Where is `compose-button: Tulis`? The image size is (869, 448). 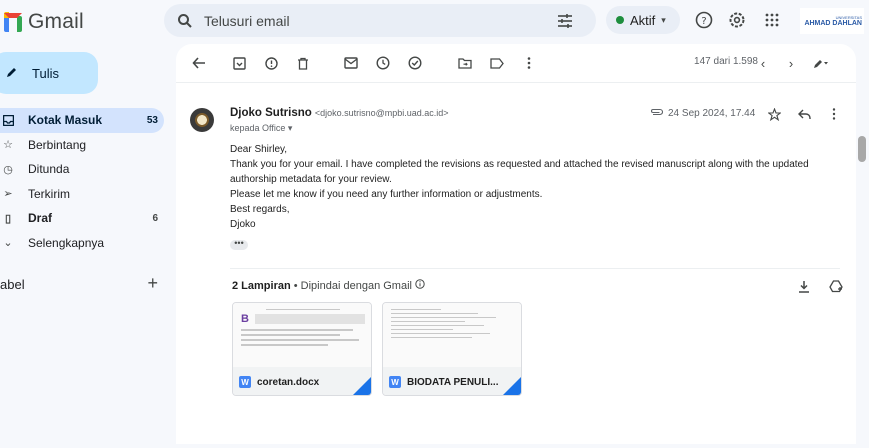 compose-button: Tulis is located at coordinates (49, 73).